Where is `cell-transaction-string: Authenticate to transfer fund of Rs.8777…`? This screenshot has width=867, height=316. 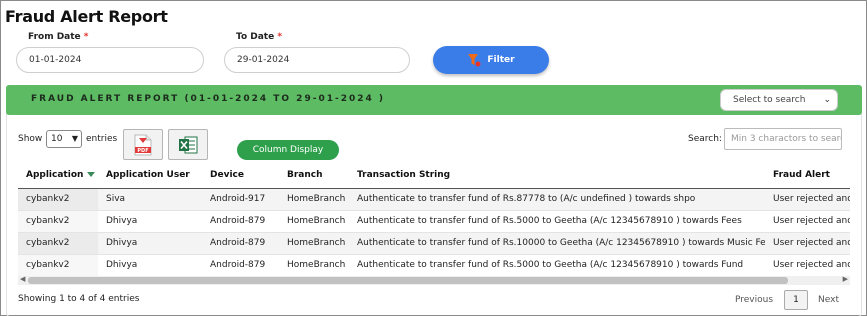 cell-transaction-string: Authenticate to transfer fund of Rs.8777… is located at coordinates (557, 199).